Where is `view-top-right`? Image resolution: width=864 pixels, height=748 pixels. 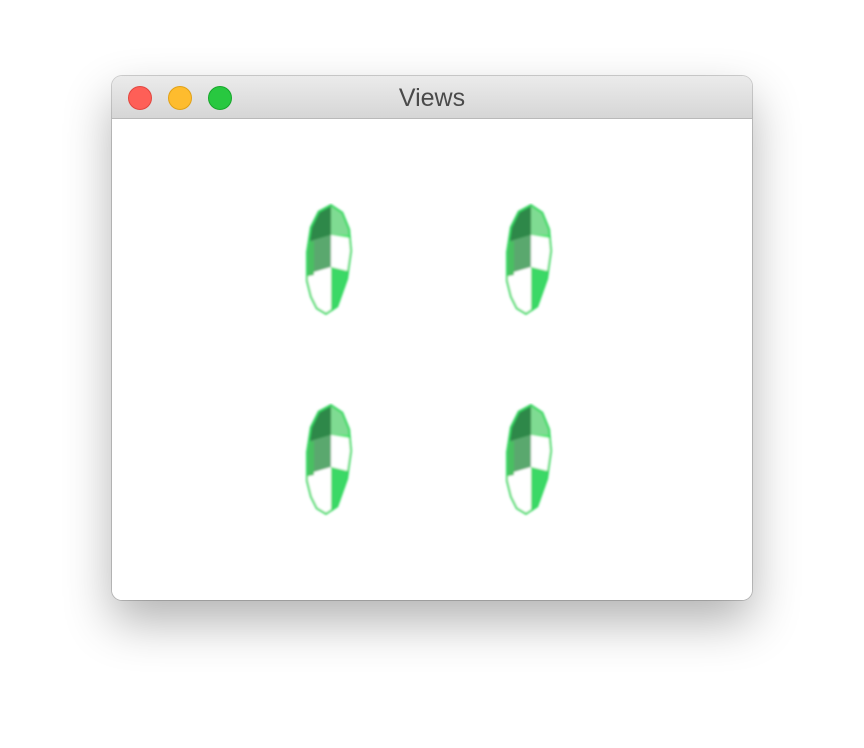
view-top-right is located at coordinates (531, 261).